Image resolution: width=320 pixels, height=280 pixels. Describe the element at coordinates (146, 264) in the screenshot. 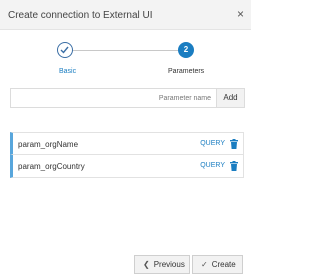

I see `chevron-left-icon: ❮` at that location.